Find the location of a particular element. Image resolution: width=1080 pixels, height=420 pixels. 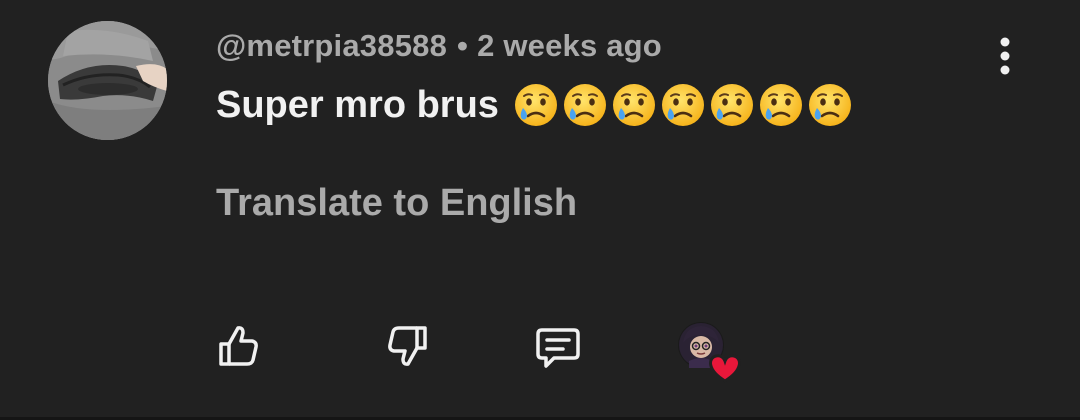

dislike-button is located at coordinates (408, 346).